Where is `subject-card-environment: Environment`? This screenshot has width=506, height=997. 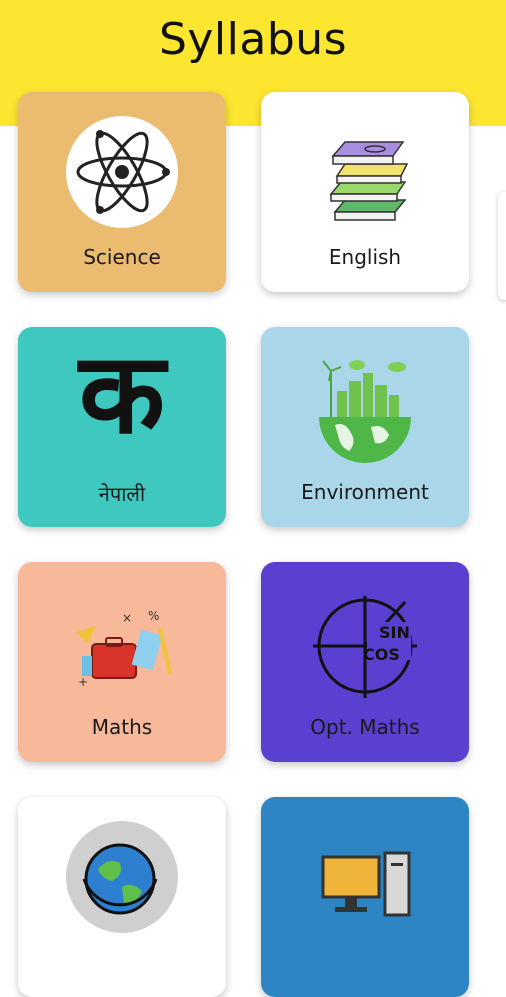 subject-card-environment: Environment is located at coordinates (365, 427).